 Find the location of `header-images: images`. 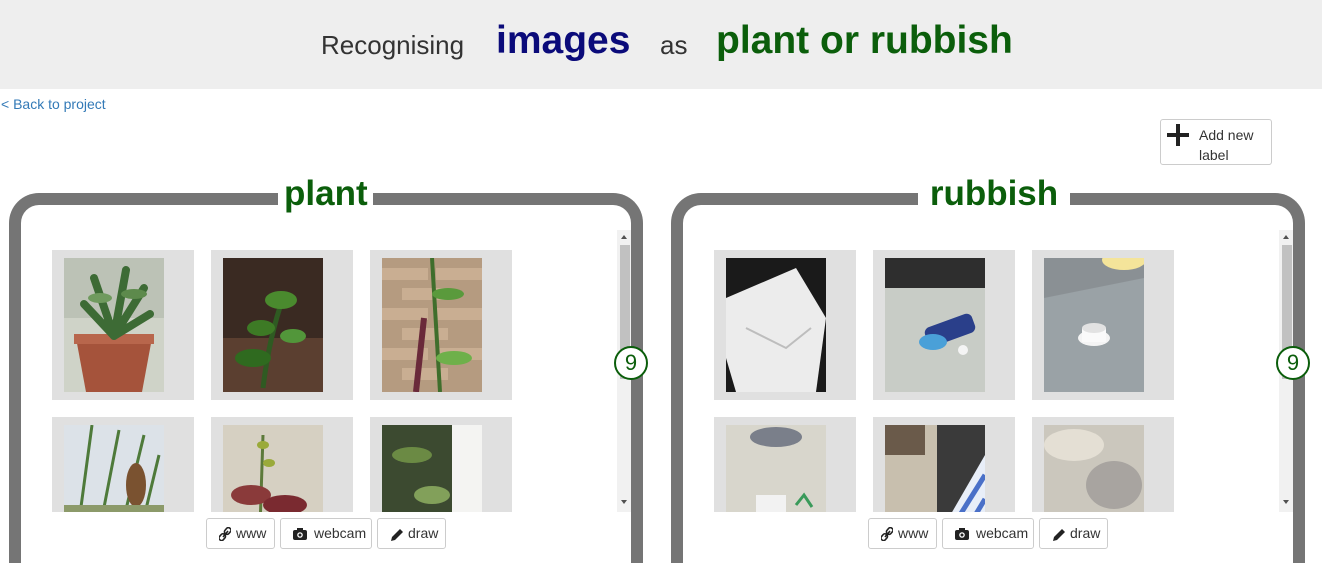

header-images: images is located at coordinates (563, 40).